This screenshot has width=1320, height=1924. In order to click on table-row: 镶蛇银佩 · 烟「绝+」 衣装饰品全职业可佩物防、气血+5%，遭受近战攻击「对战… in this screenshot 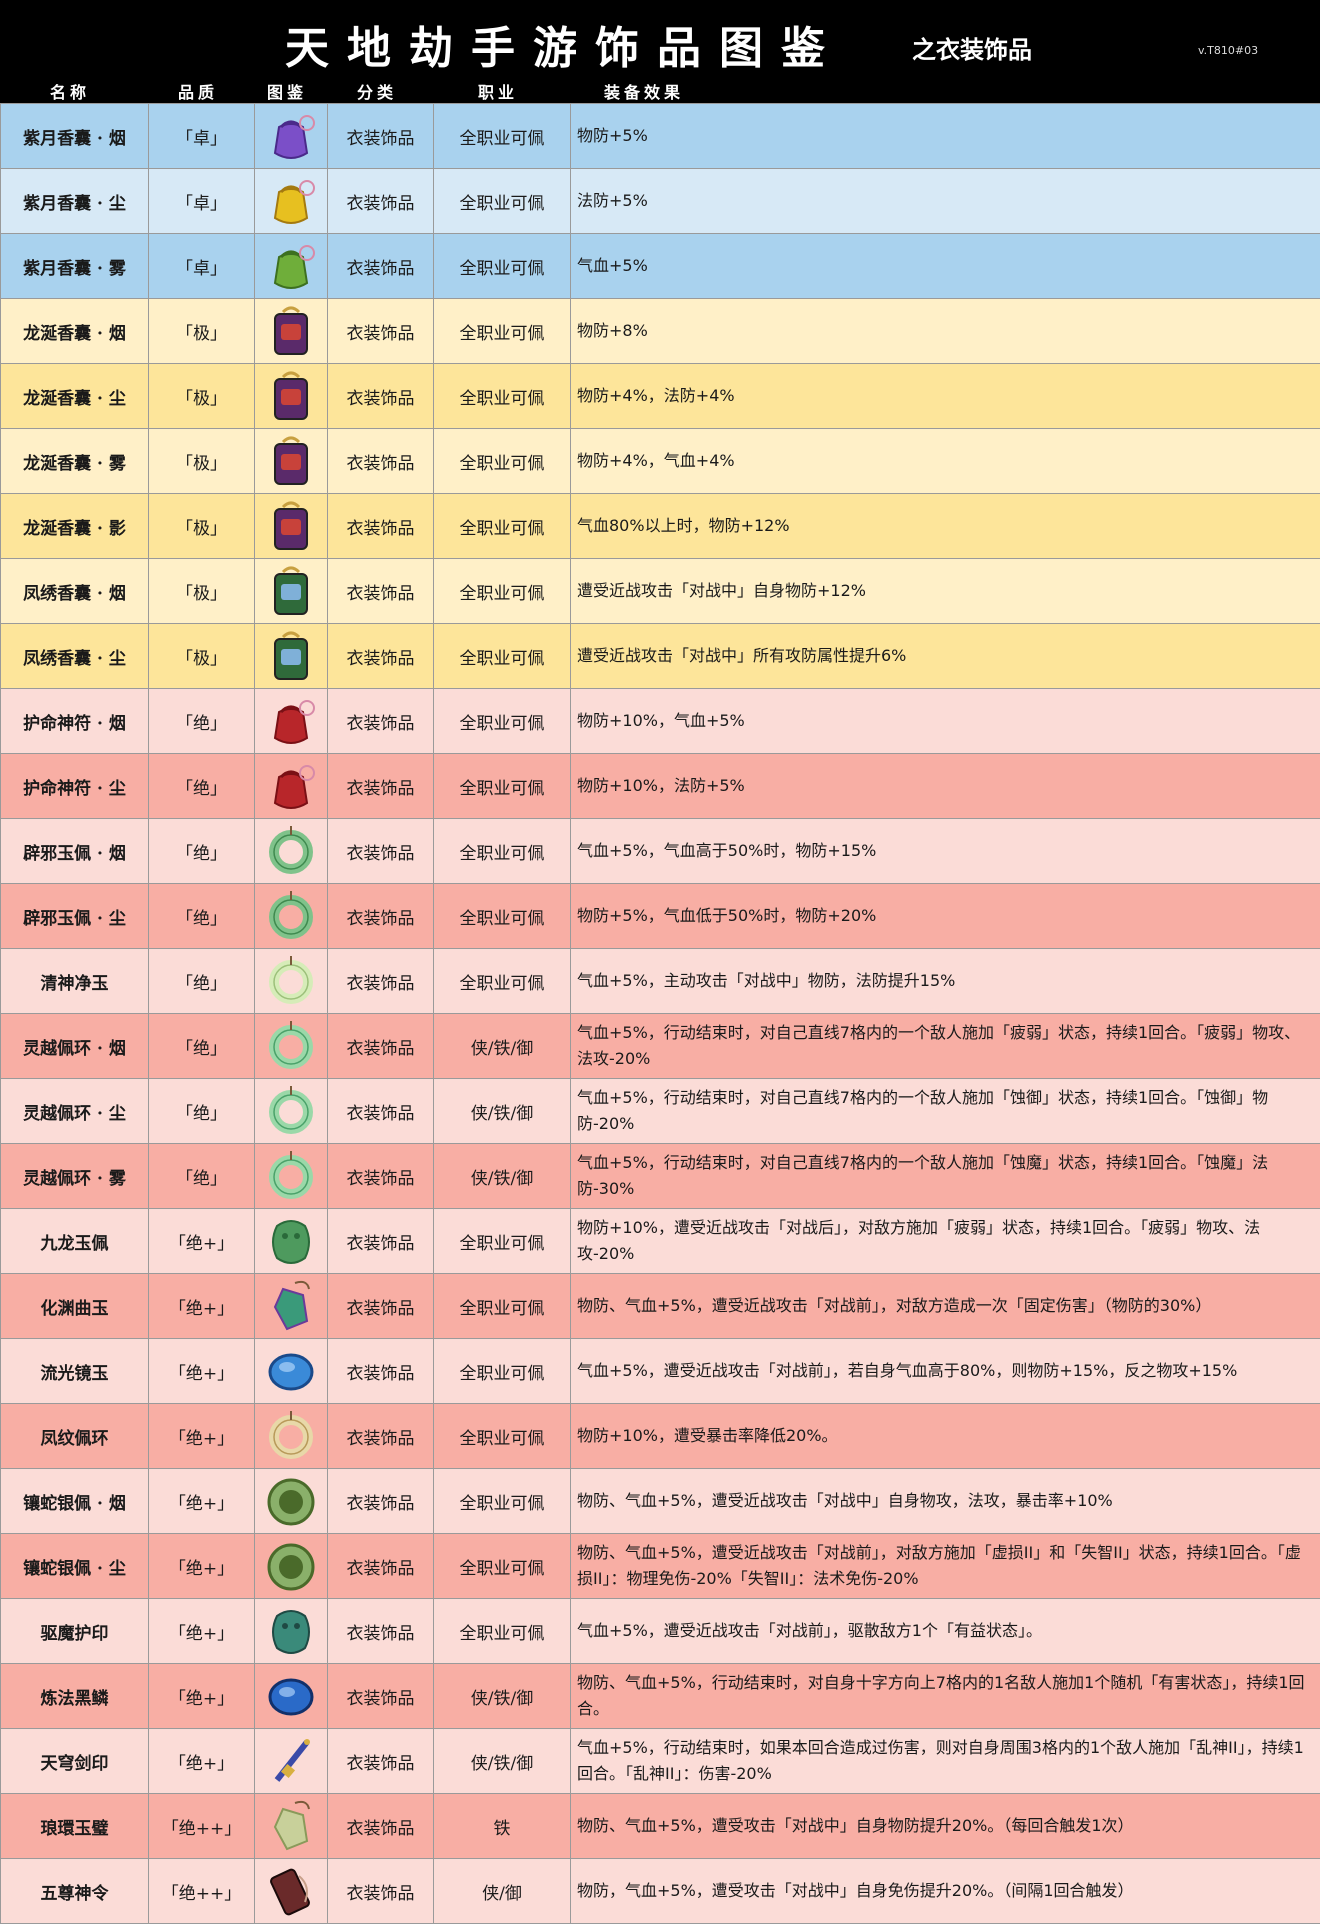, I will do `click(660, 1501)`.